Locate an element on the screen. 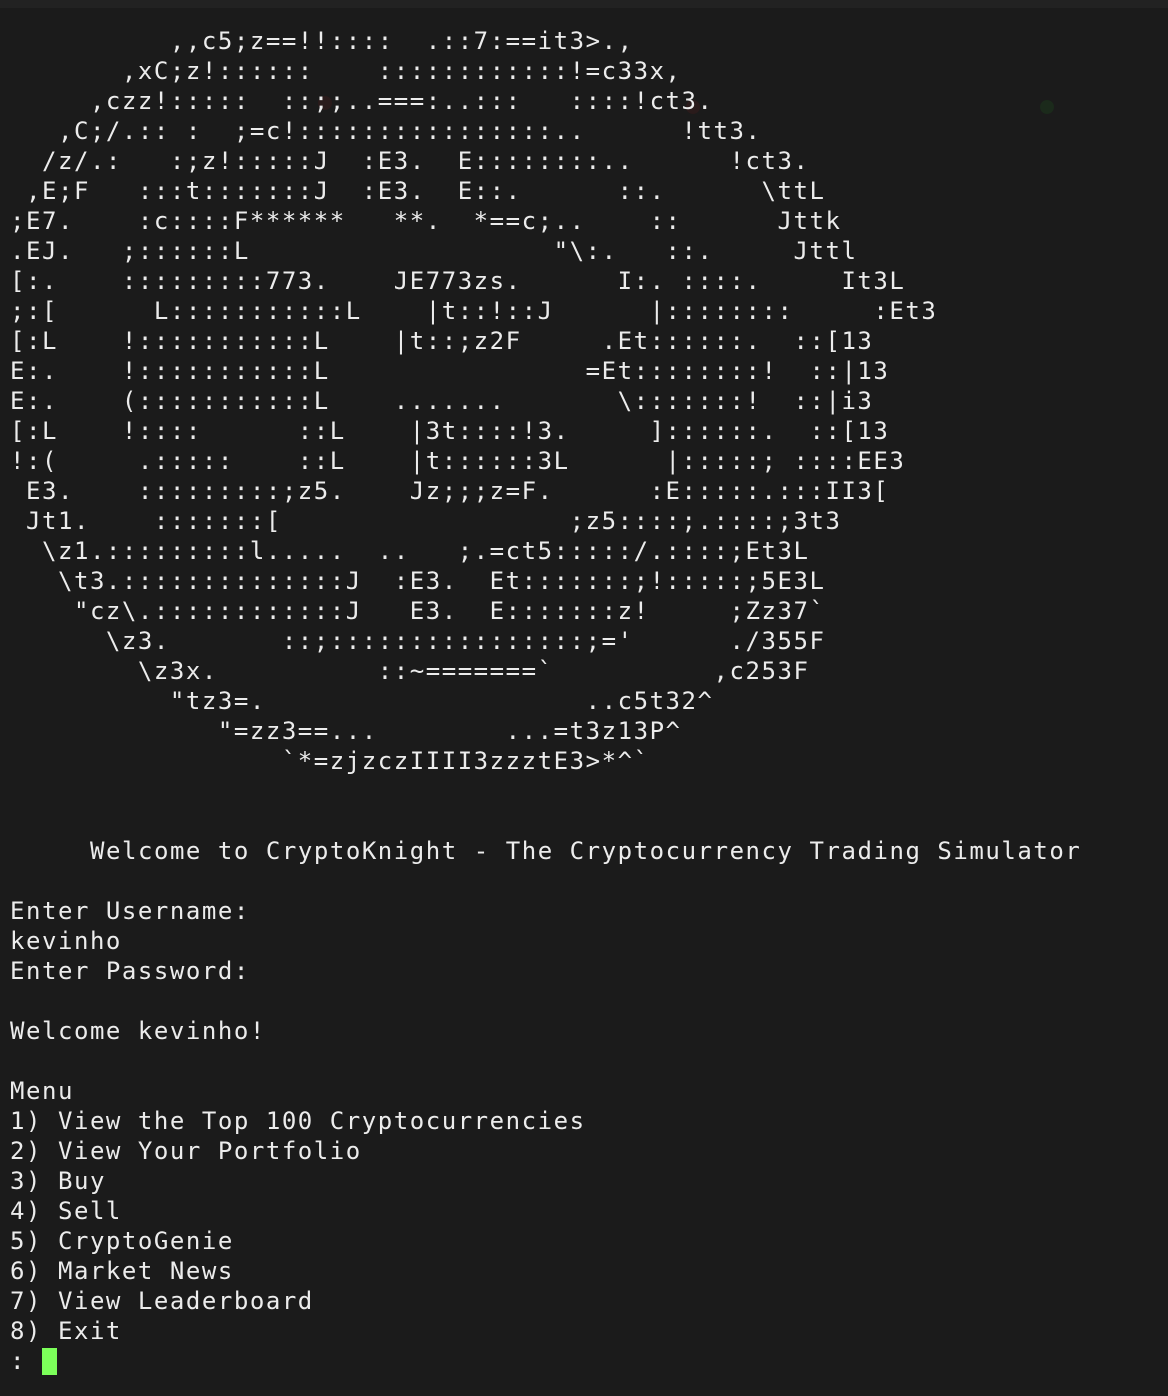  username-prompt: Enter Username: is located at coordinates (130, 911).